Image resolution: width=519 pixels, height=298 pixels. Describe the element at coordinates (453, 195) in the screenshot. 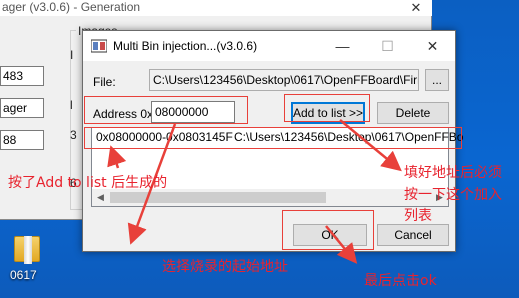

I see `annotation-add-note-2: 按一下这个加入` at that location.